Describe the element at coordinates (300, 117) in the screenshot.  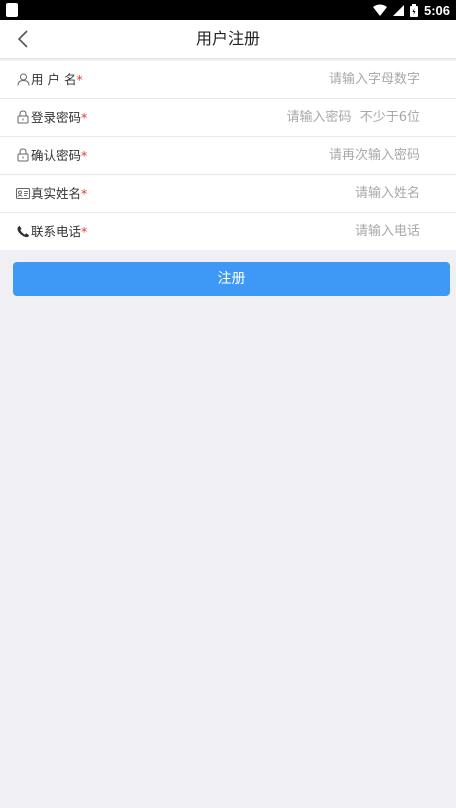
I see `password-input` at that location.